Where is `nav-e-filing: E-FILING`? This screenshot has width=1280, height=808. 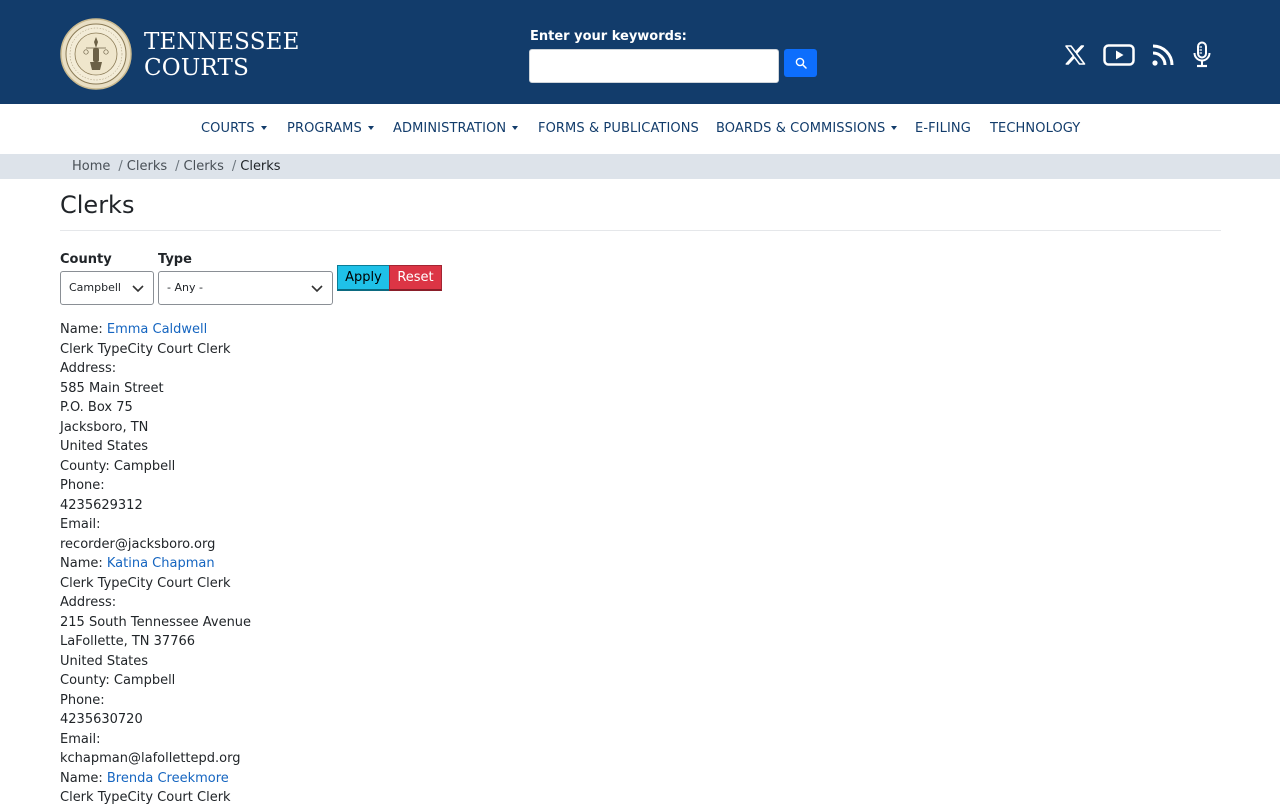
nav-e-filing: E-FILING is located at coordinates (943, 128).